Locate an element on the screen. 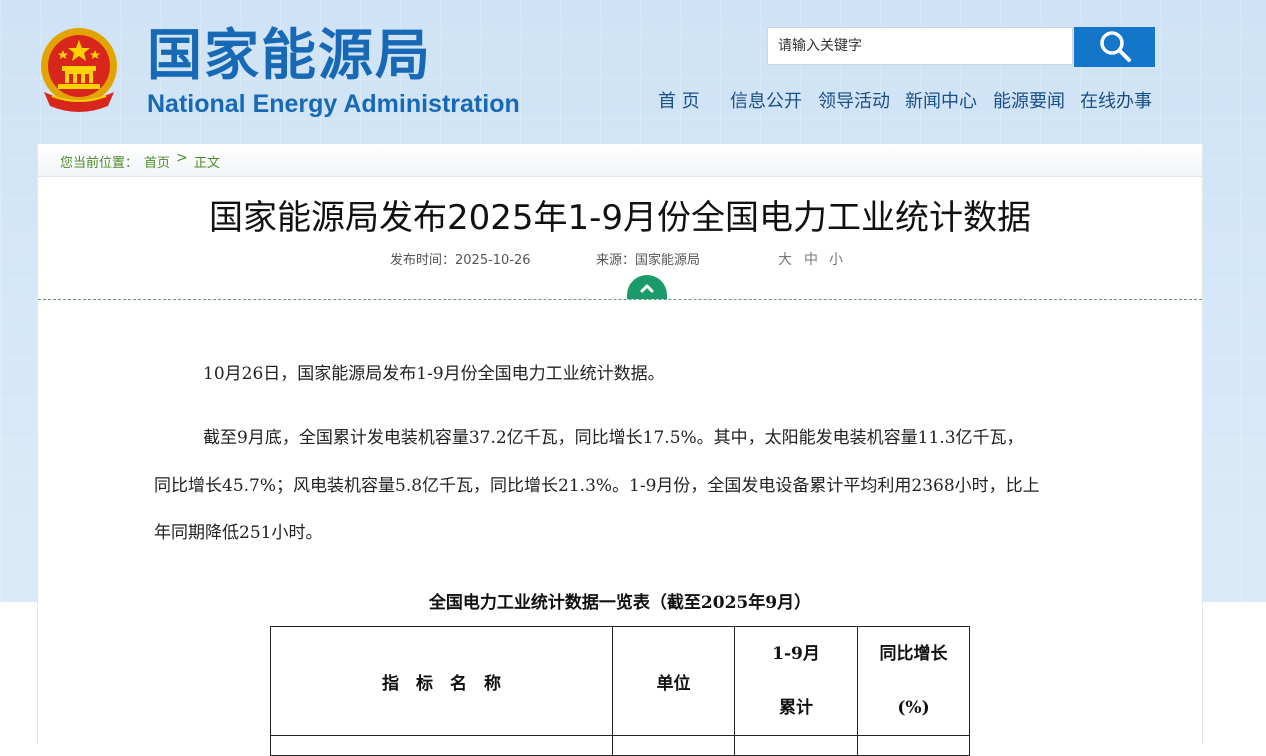 The image size is (1266, 756). nav-online-services: 在线办事 is located at coordinates (1116, 102).